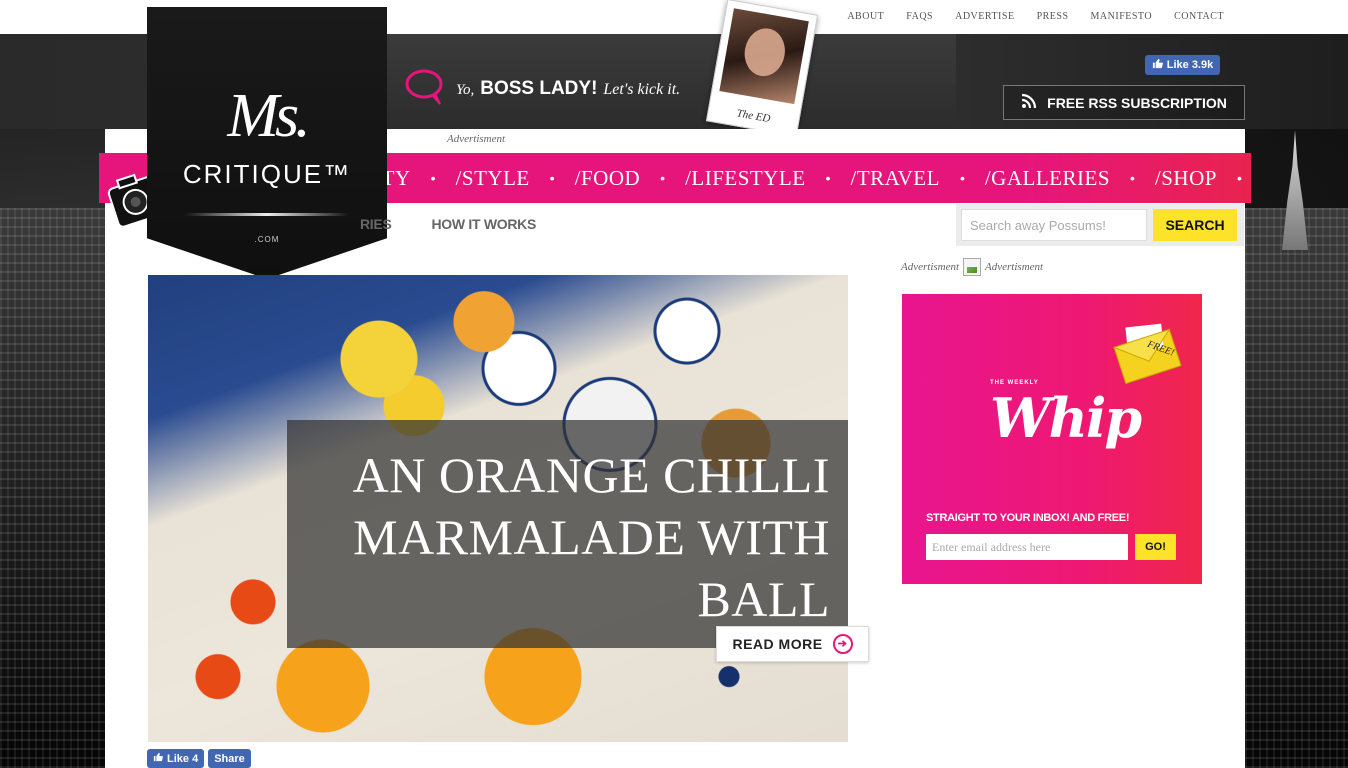 This screenshot has height=768, width=1348. Describe the element at coordinates (1295, 190) in the screenshot. I see `skyscraper-spire` at that location.